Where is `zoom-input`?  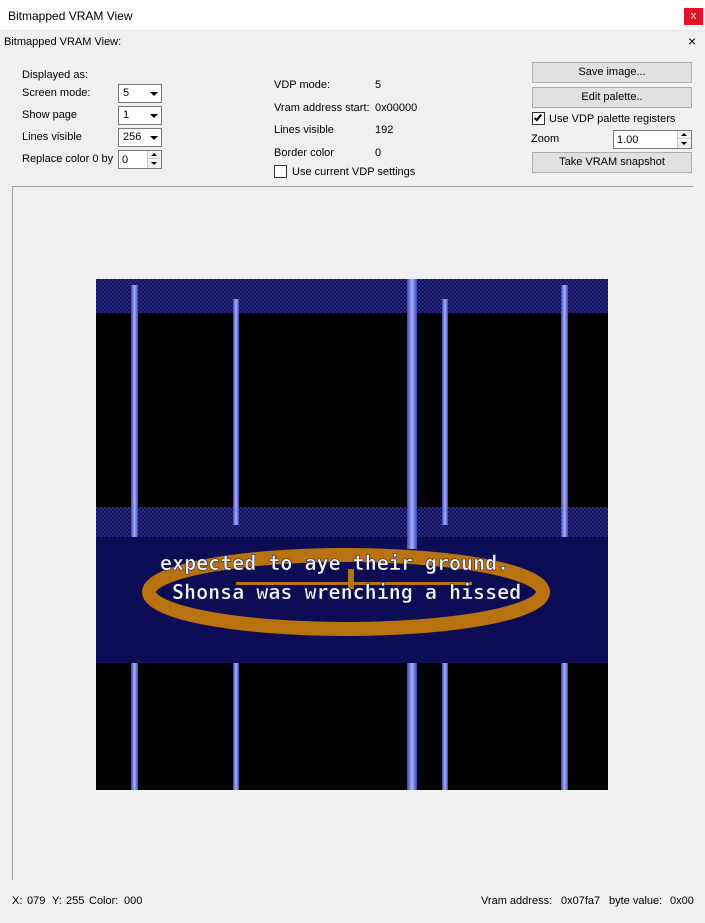 zoom-input is located at coordinates (644, 139).